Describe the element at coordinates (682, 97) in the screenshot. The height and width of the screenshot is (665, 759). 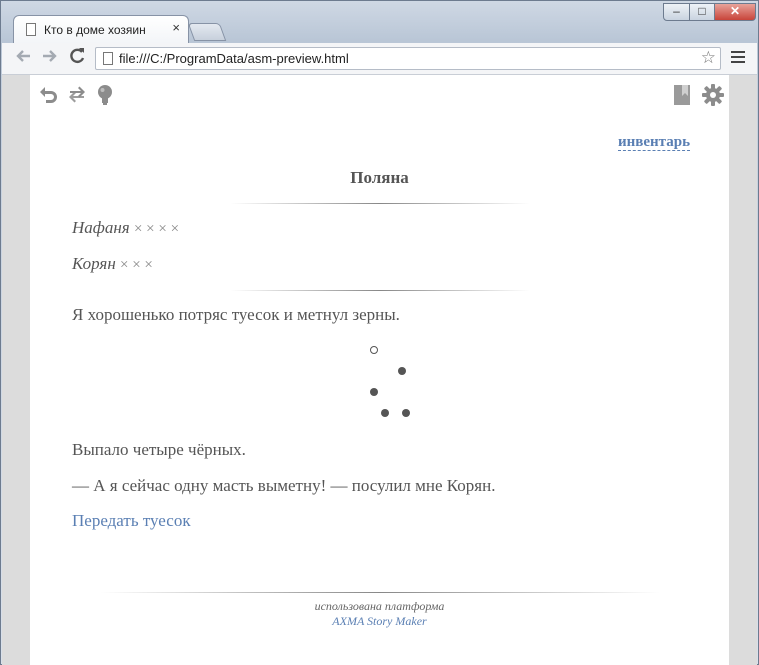
I see `bookmark-icon` at that location.